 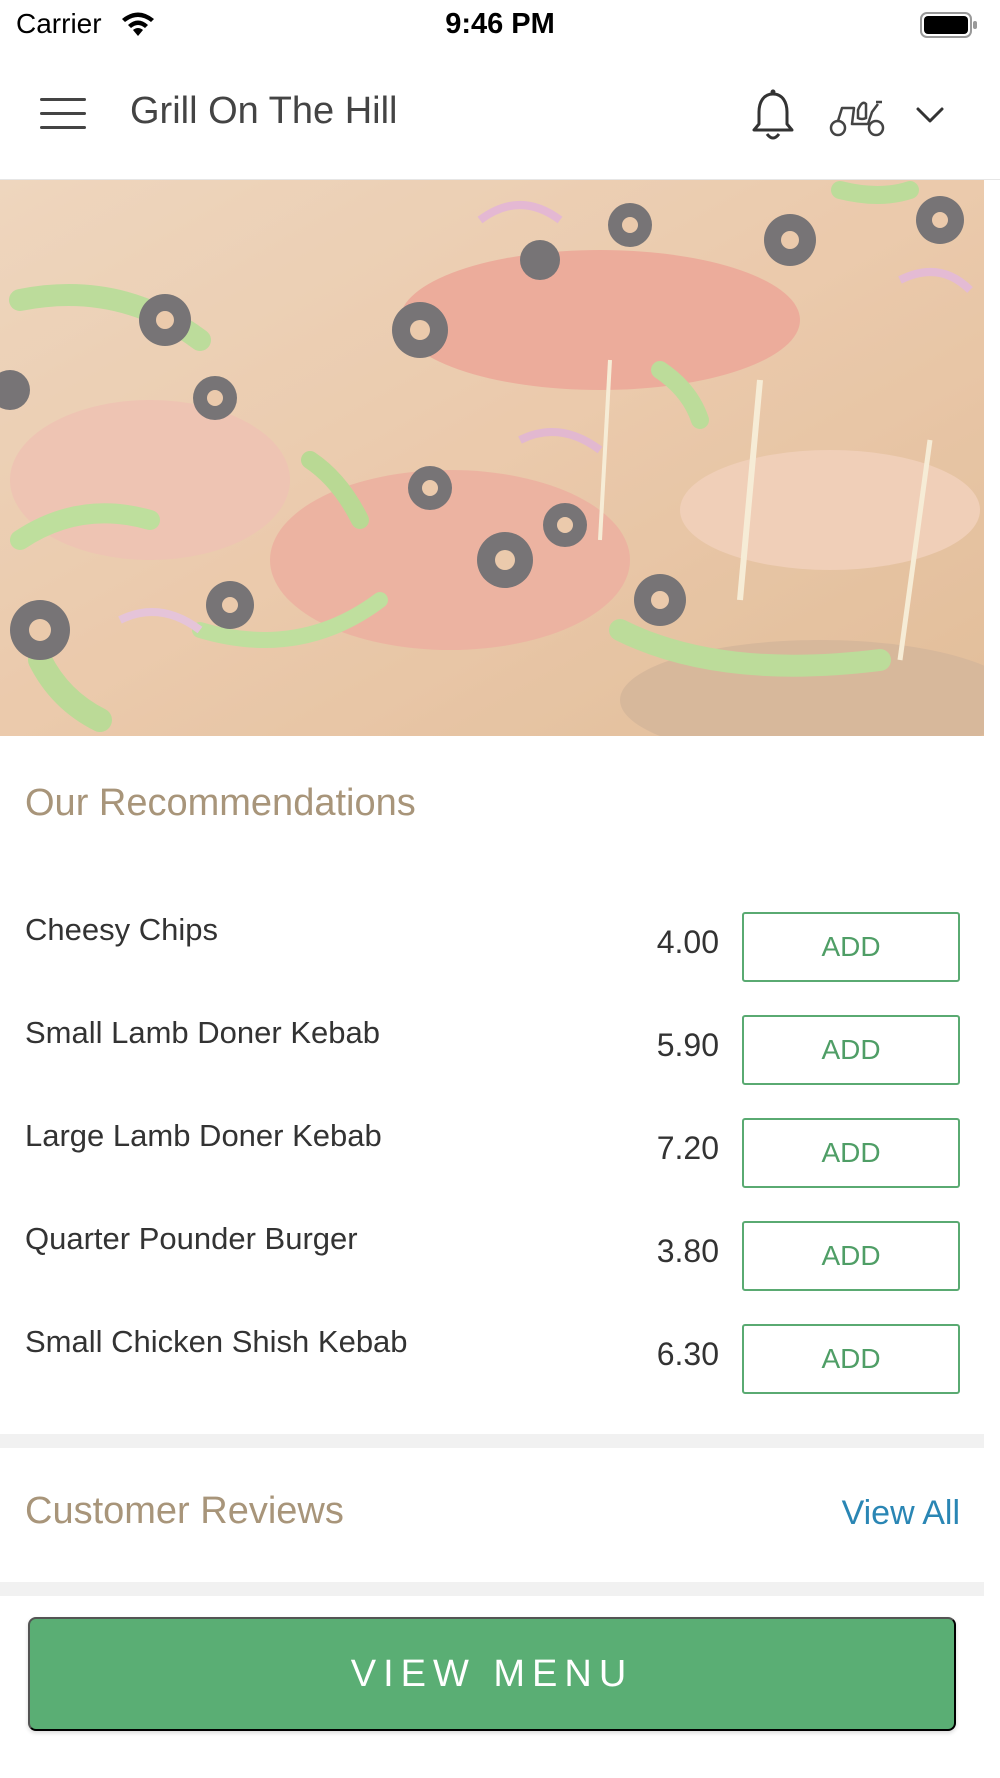 What do you see at coordinates (203, 1135) in the screenshot?
I see `item-name: Large Lamb Doner Kebab` at bounding box center [203, 1135].